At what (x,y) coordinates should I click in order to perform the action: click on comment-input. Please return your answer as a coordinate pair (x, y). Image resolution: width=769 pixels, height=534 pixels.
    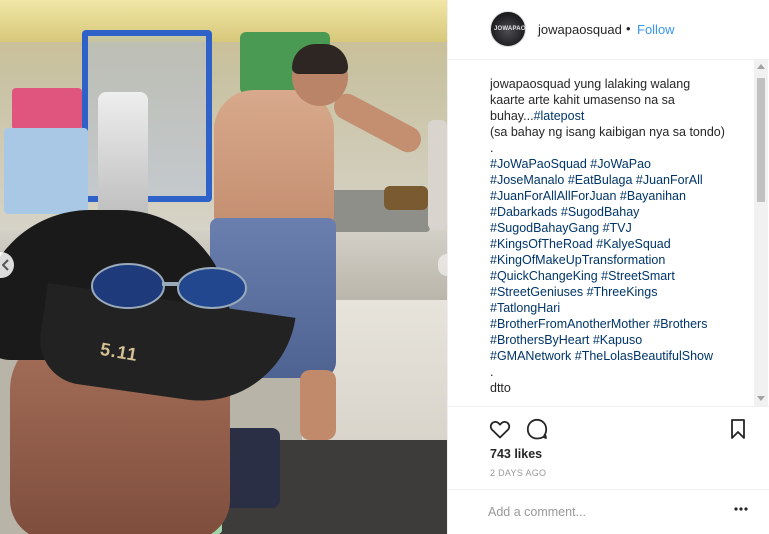
    Looking at the image, I should click on (598, 512).